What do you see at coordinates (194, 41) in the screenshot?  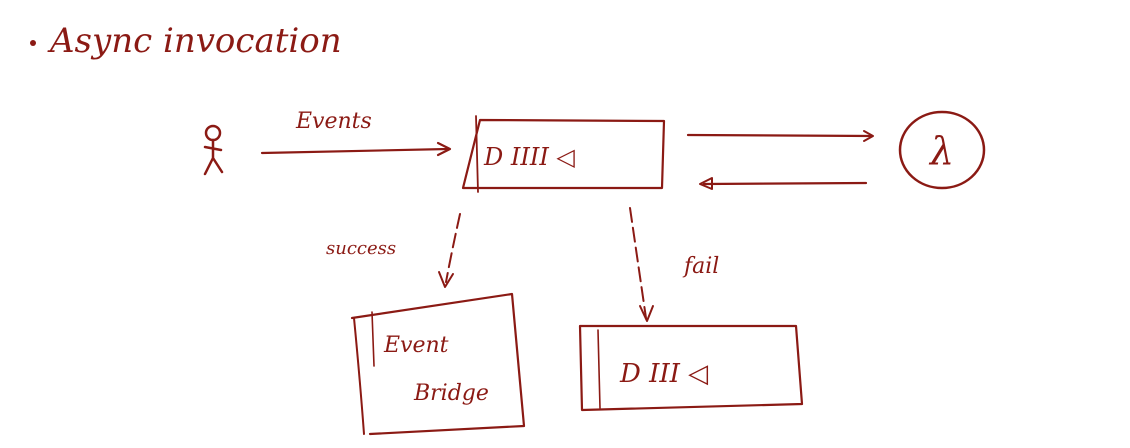 I see `title: Async invocation` at bounding box center [194, 41].